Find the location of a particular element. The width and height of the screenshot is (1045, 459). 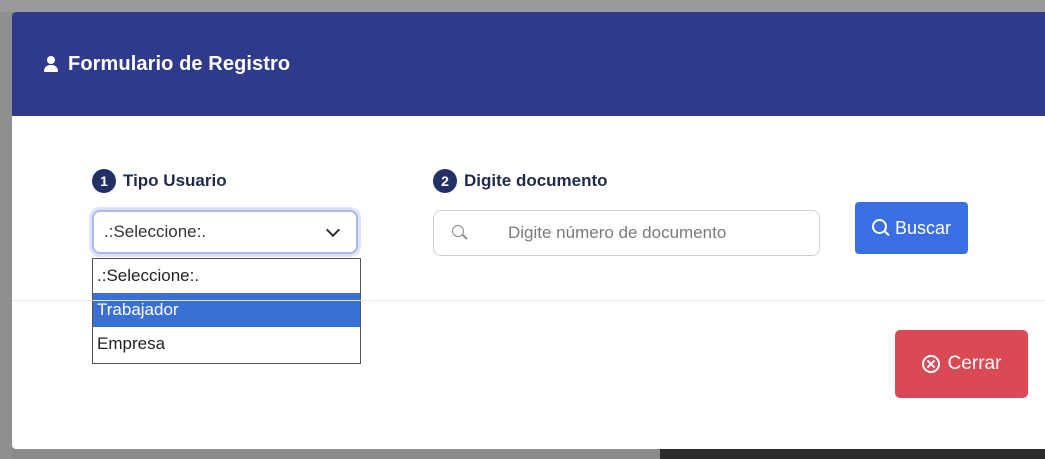

close-button: Cerrar is located at coordinates (961, 364).